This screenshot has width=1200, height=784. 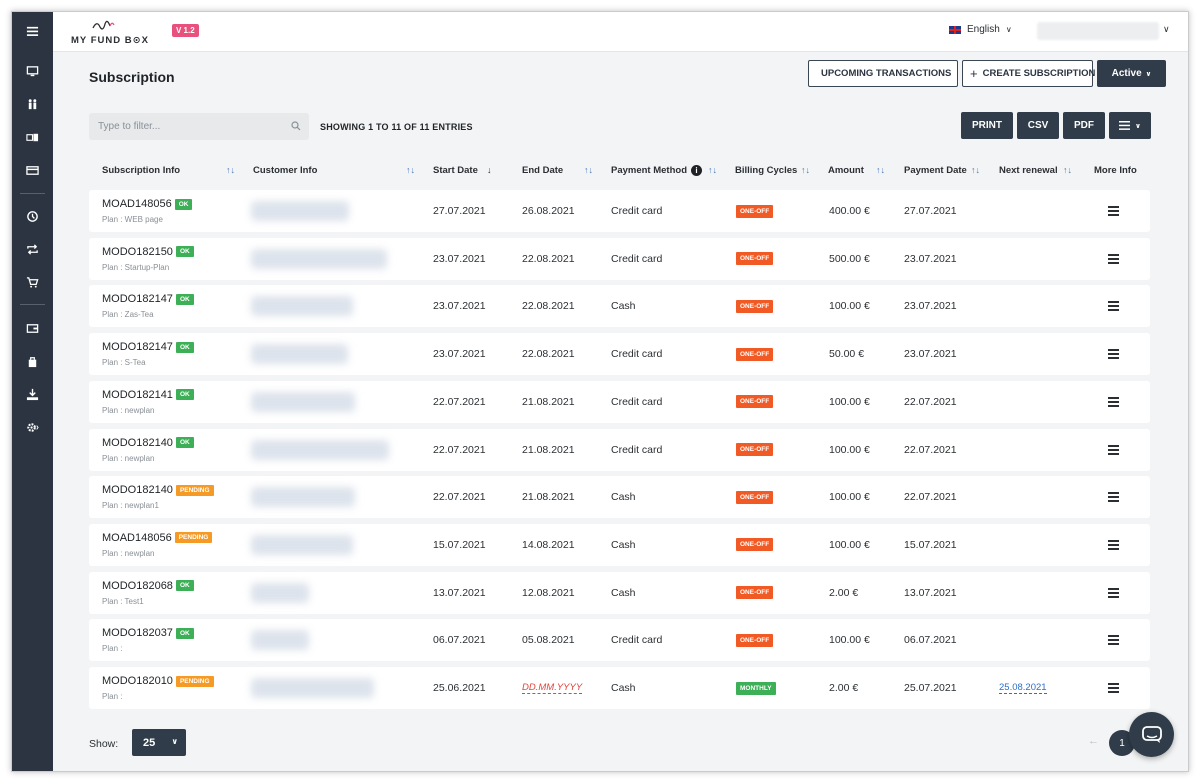 I want to click on col-payment-date: Payment Date, so click(x=935, y=170).